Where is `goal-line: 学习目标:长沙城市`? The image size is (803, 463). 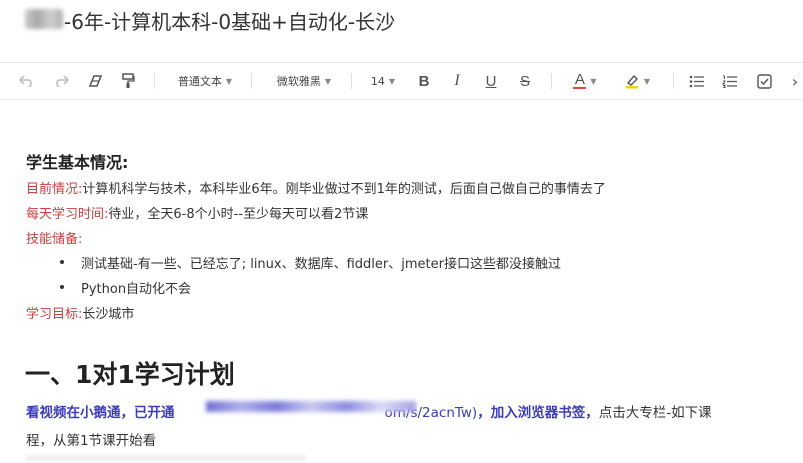 goal-line: 学习目标:长沙城市 is located at coordinates (80, 312).